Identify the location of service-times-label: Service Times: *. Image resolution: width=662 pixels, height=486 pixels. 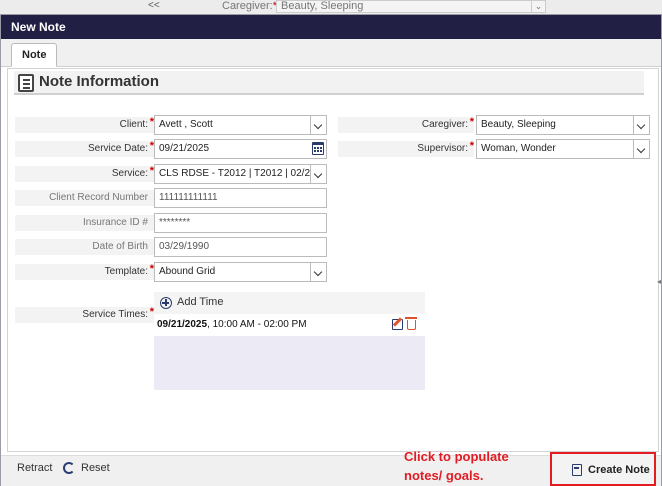
(84, 314).